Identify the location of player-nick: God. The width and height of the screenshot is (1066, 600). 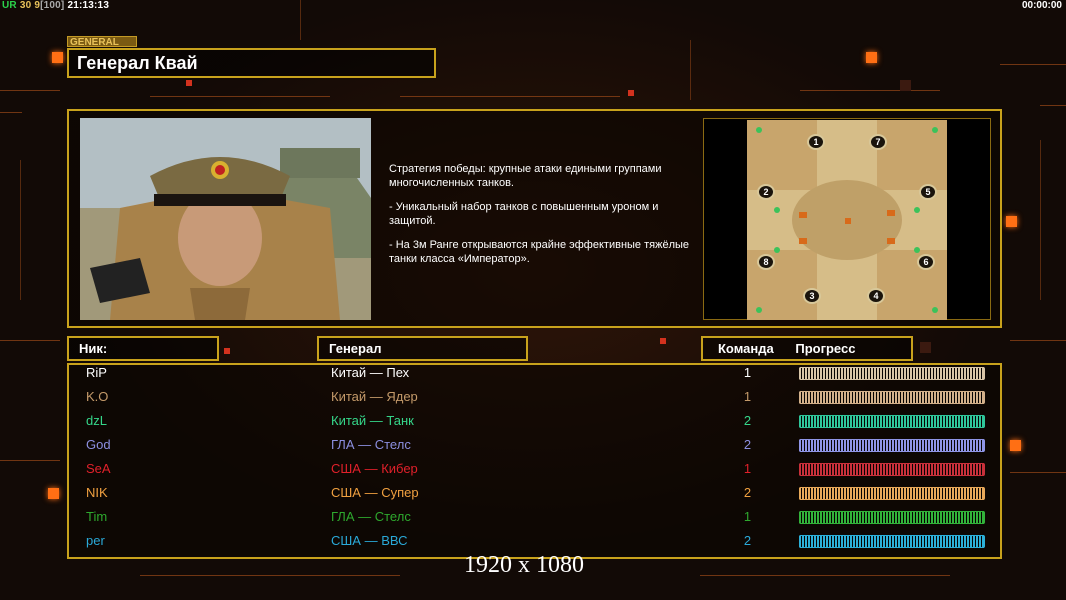
(98, 444).